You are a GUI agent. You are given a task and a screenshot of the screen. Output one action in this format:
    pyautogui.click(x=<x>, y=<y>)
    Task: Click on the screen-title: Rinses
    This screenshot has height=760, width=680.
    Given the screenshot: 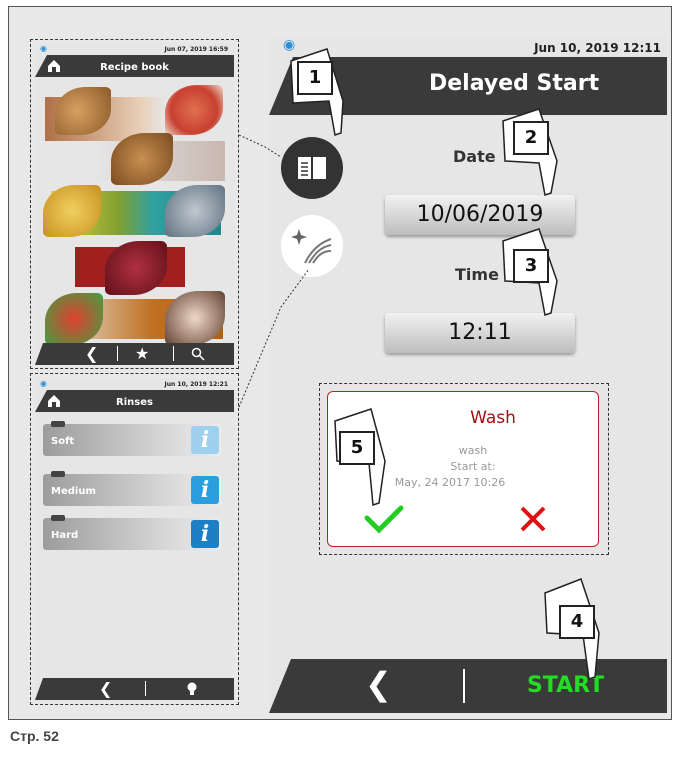 What is the action you would take?
    pyautogui.click(x=134, y=402)
    